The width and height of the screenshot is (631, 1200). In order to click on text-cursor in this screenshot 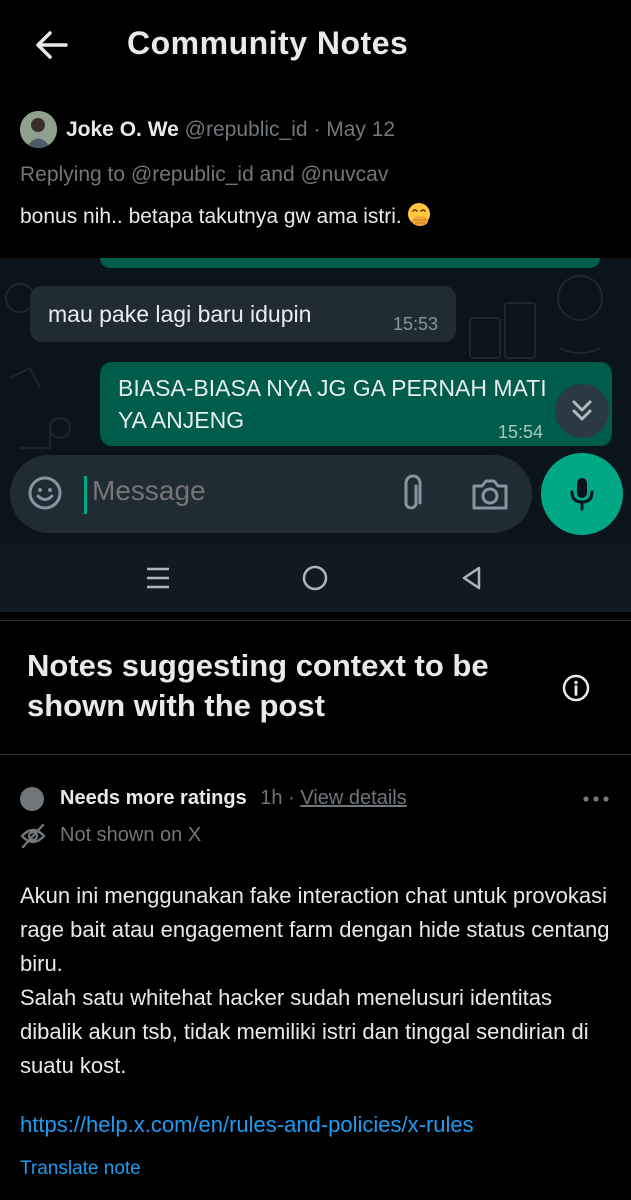, I will do `click(85, 495)`.